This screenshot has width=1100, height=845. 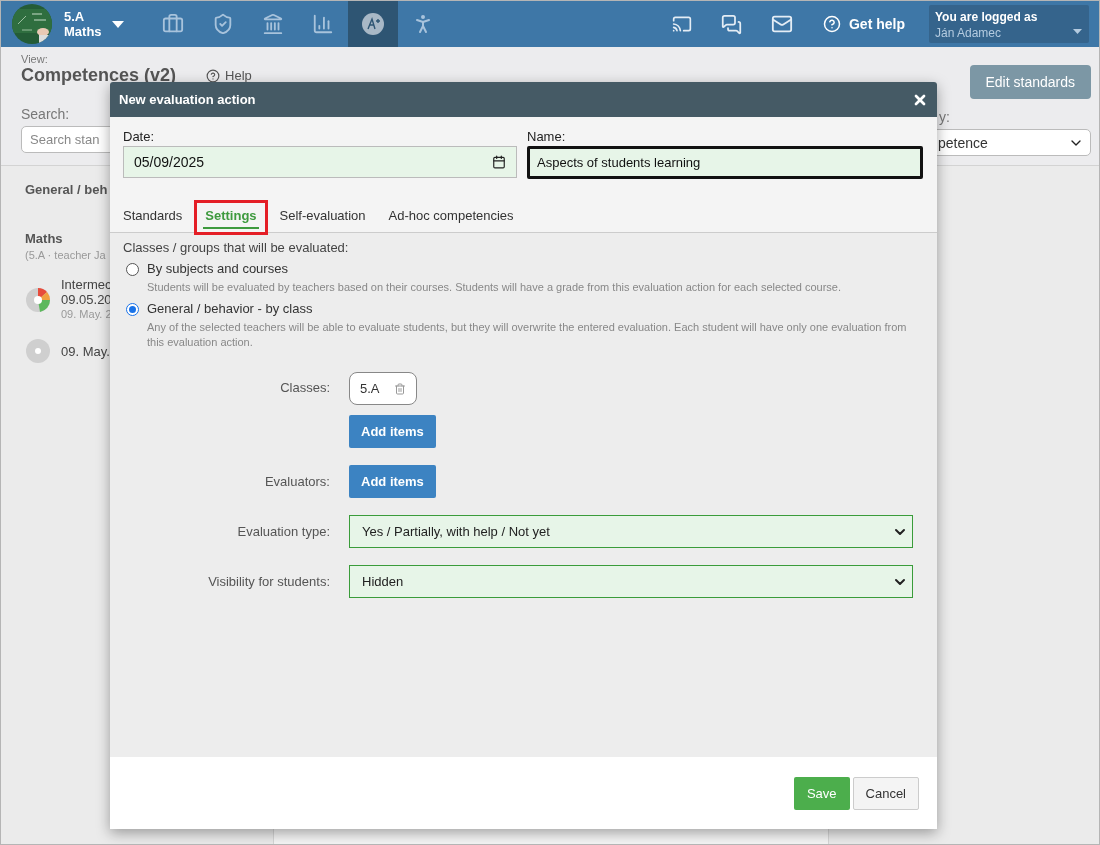 I want to click on module-tab, so click(x=372, y=24).